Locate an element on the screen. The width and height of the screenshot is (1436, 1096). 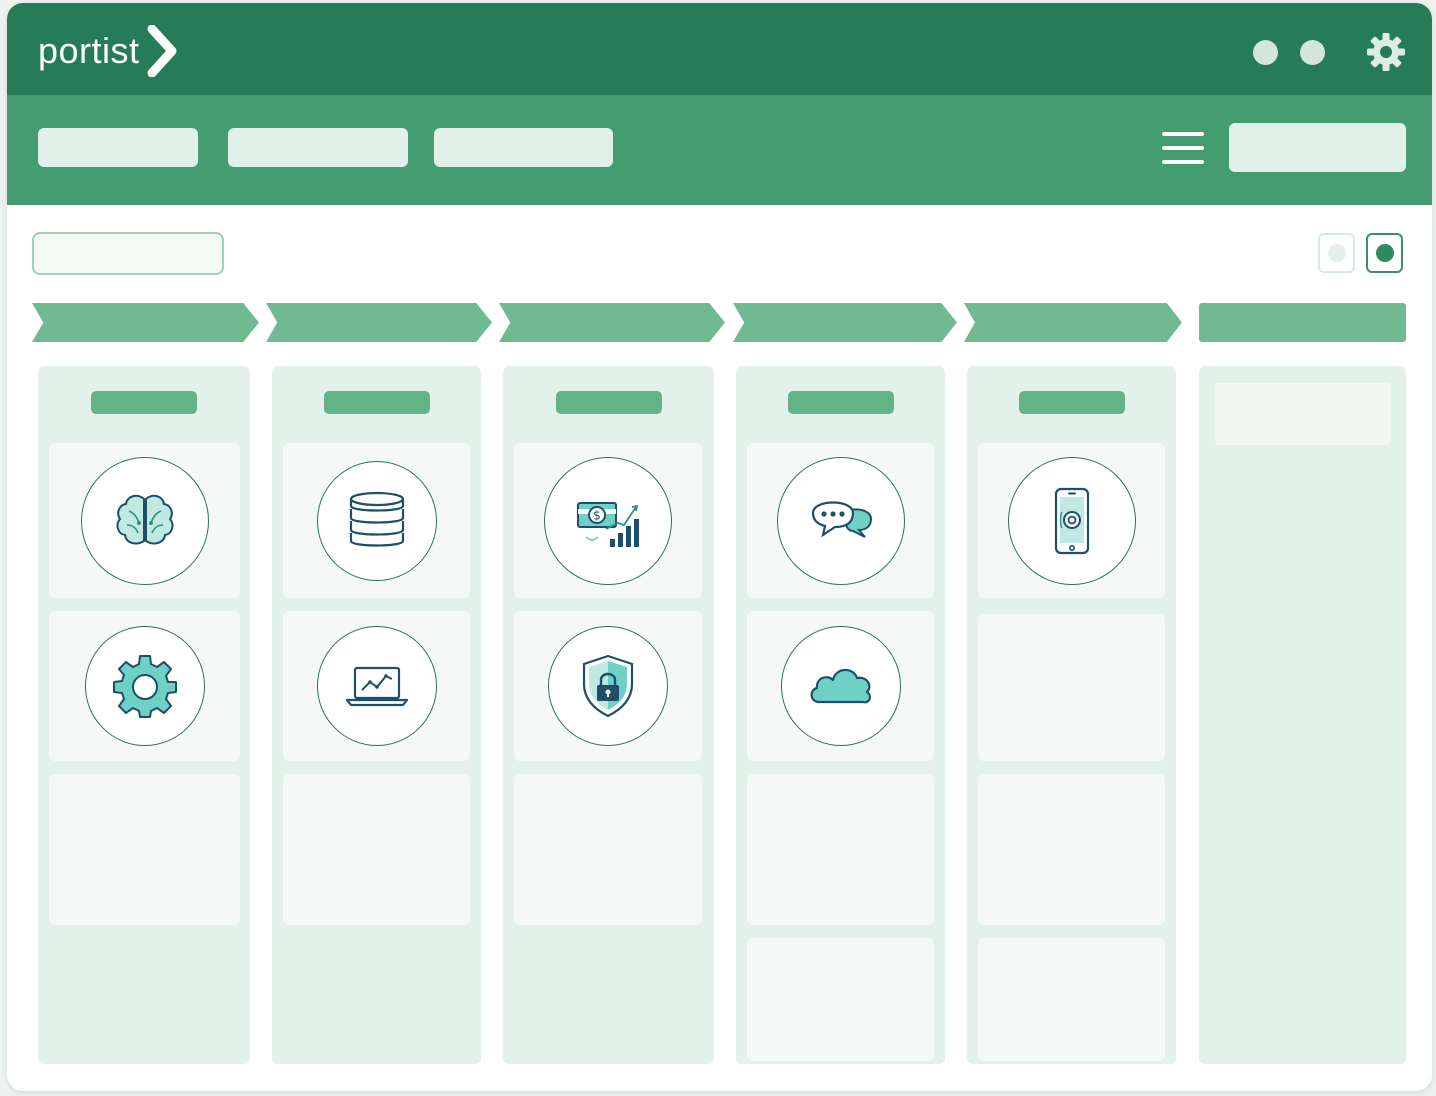
list-view-toggle is located at coordinates (1384, 253).